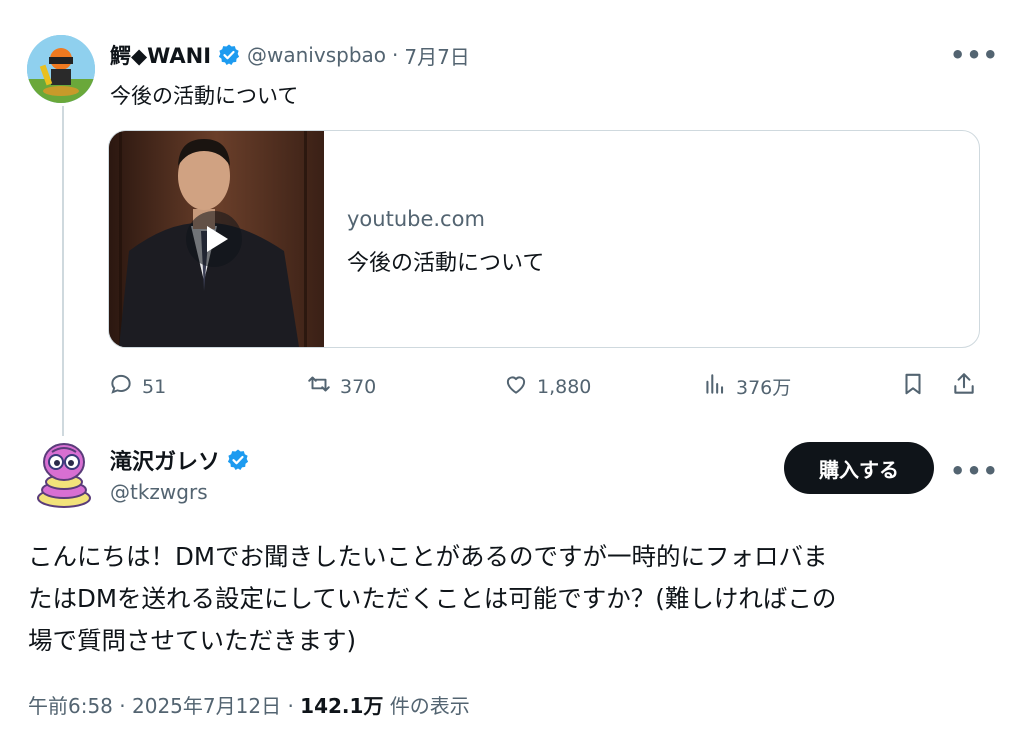  What do you see at coordinates (206, 706) in the screenshot?
I see `reply-date: 2025年7月12日` at bounding box center [206, 706].